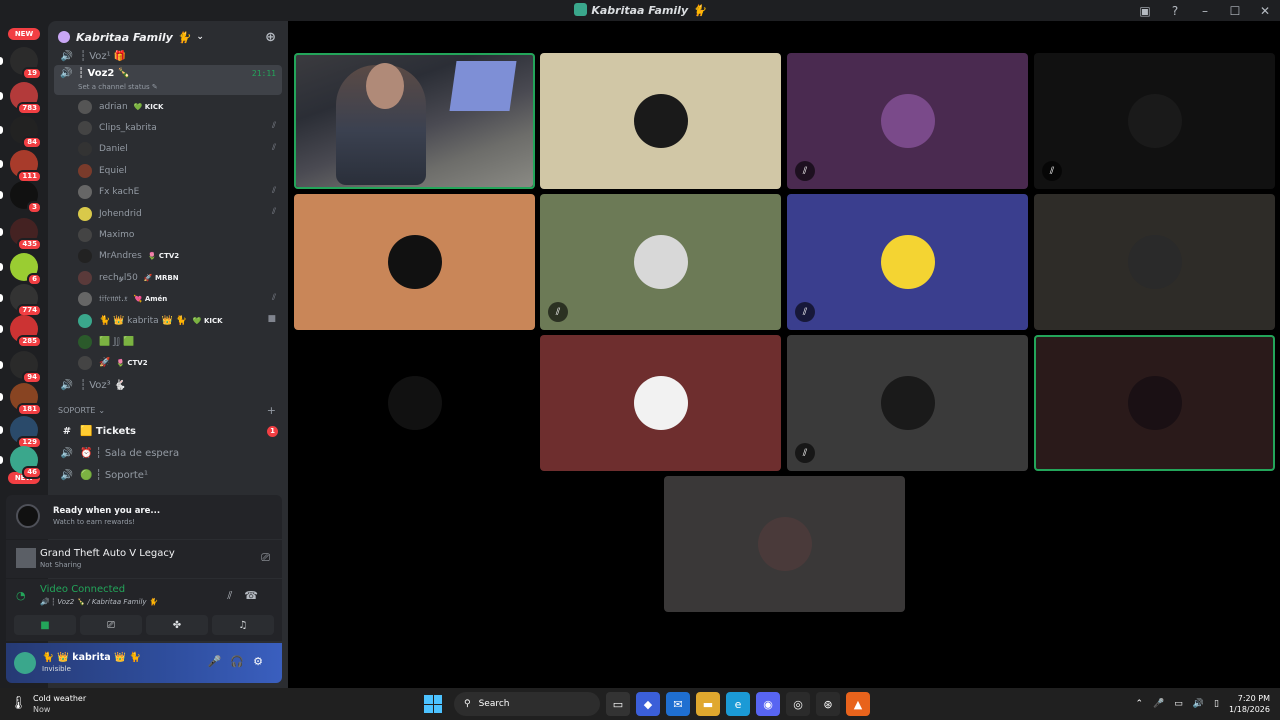  What do you see at coordinates (241, 661) in the screenshot?
I see `headphones-icon: 🎧` at bounding box center [241, 661].